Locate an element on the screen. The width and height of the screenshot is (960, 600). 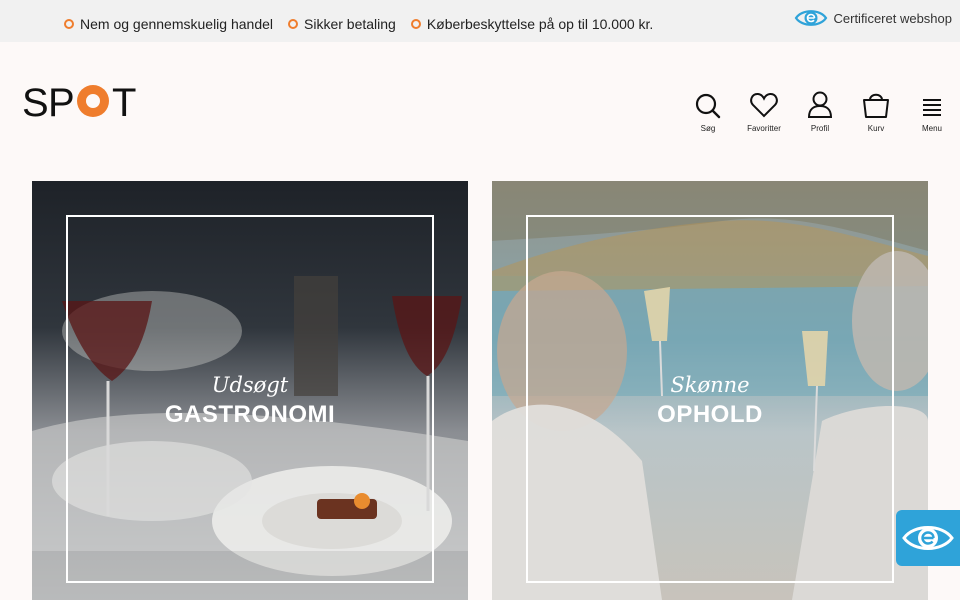
nav-menu: Menu is located at coordinates (932, 111).